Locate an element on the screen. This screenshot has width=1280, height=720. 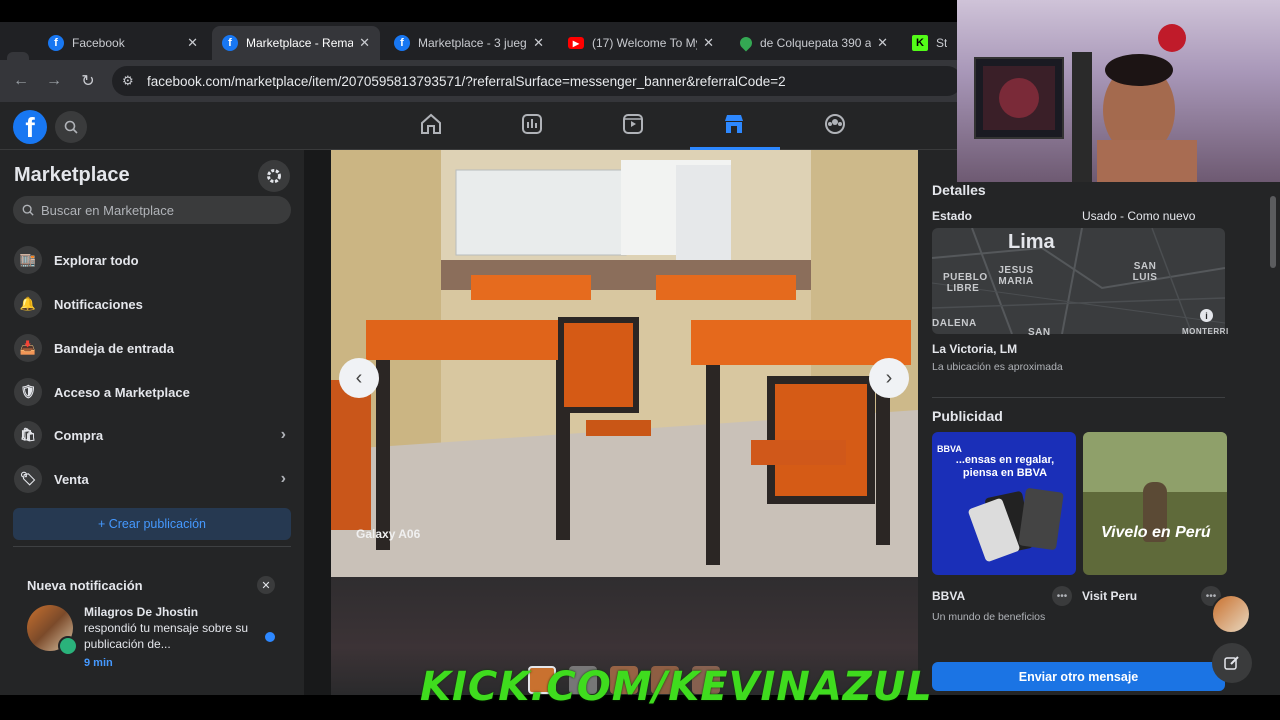
browser-tab-youtube: ▶ (17) Welcome To My ✕ is located at coordinates (641, 43).